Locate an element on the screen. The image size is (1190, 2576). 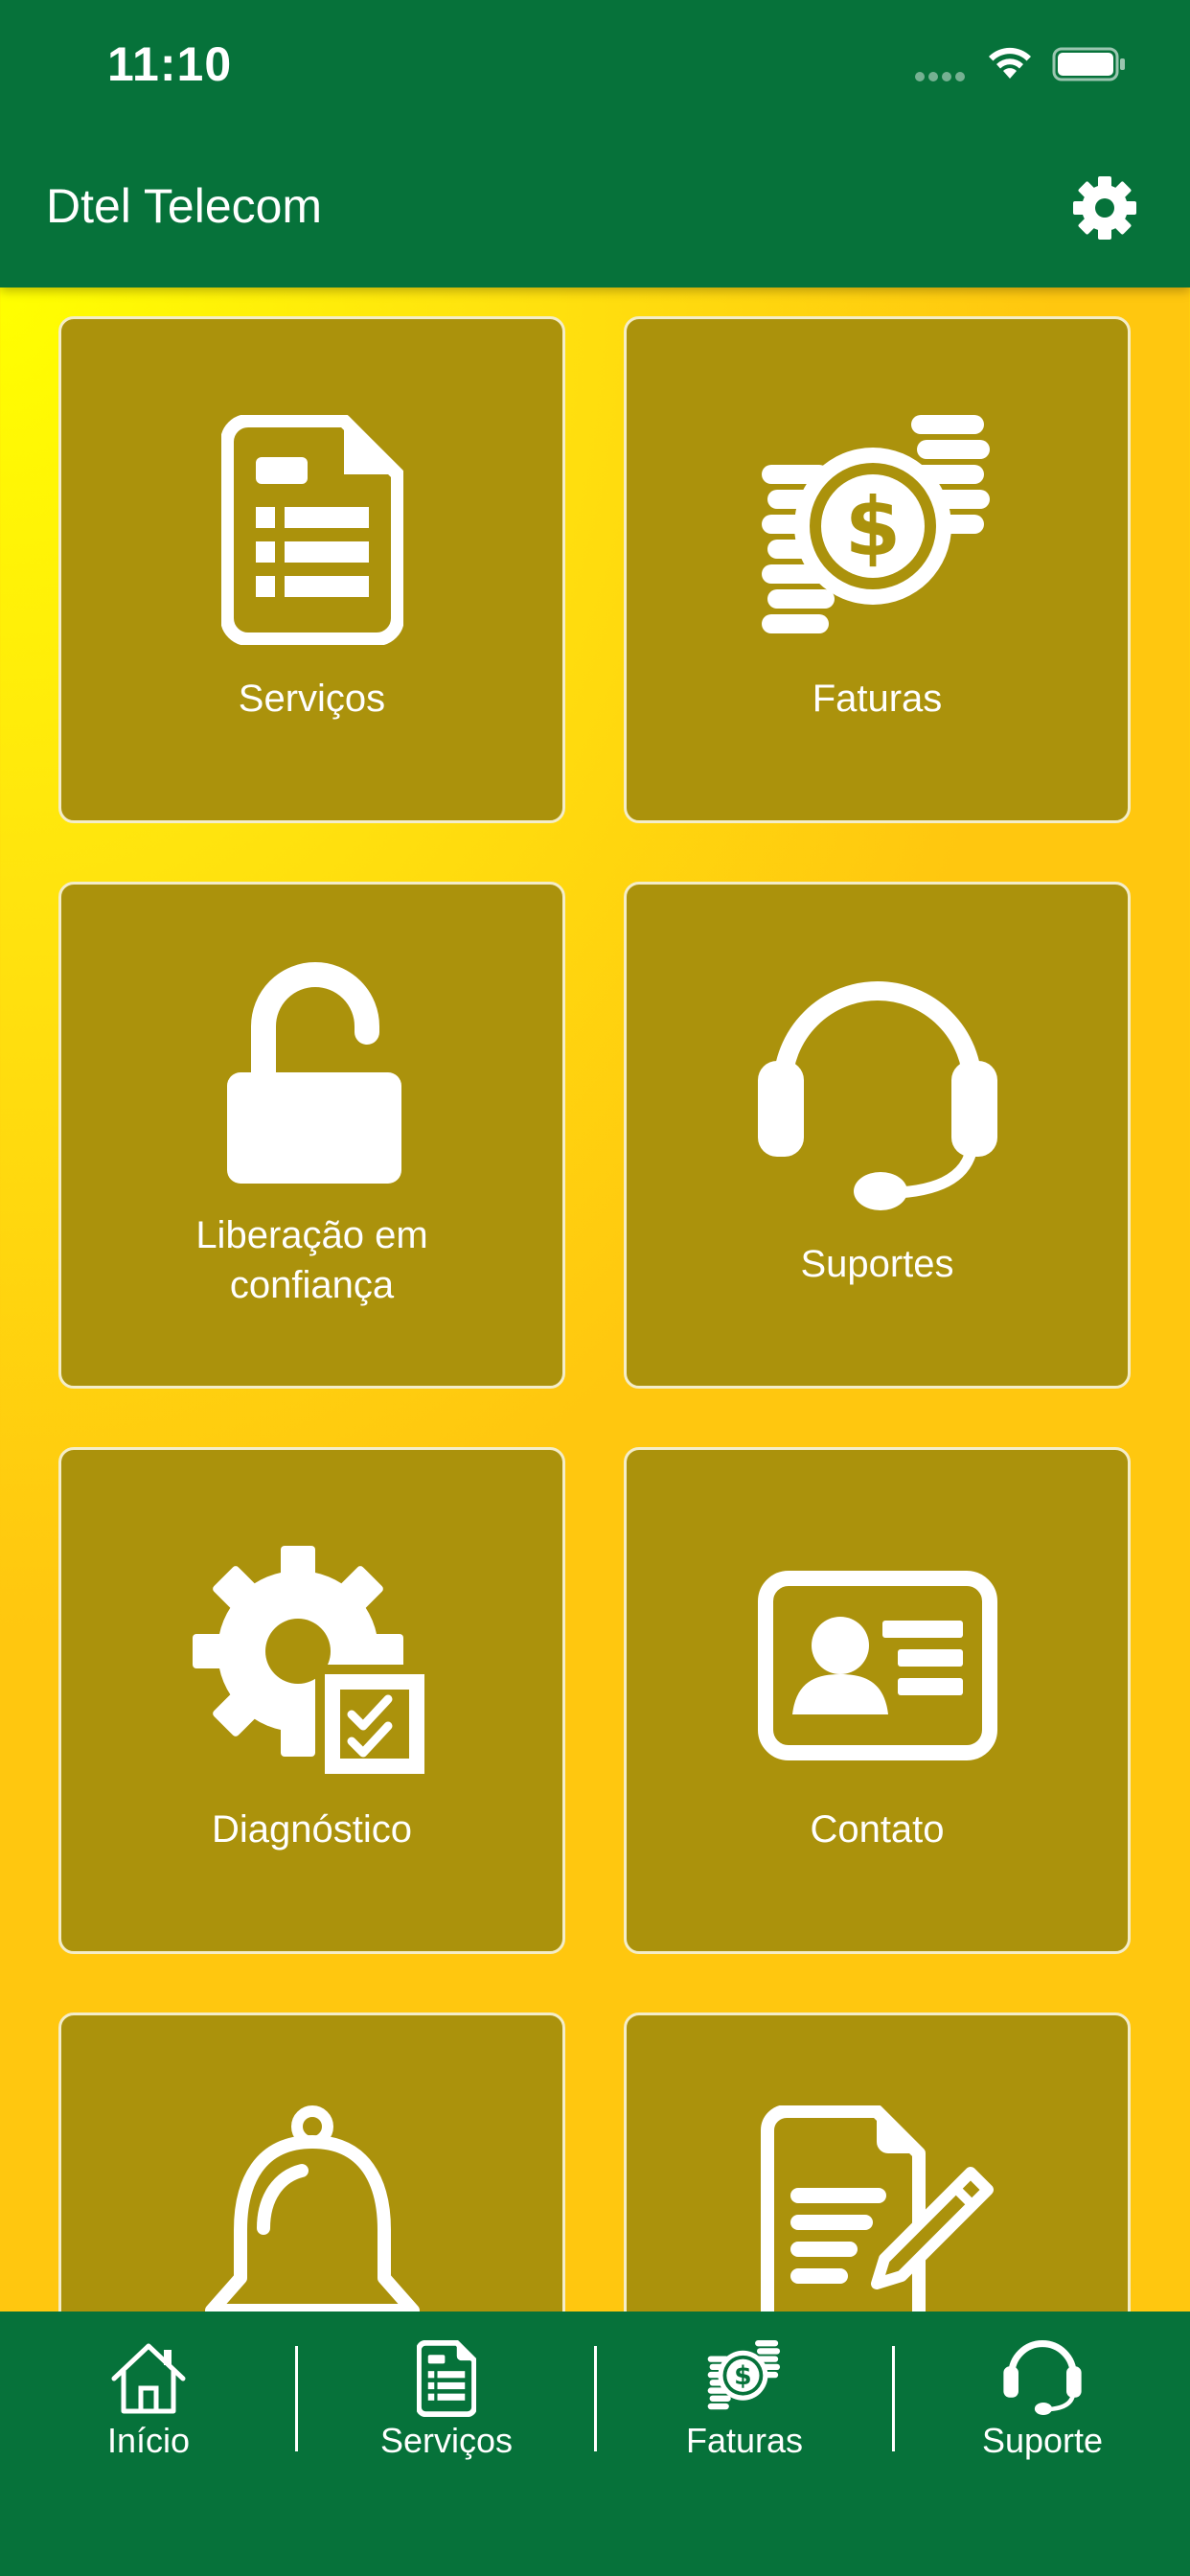
tile-diagnostico: Diagnóstico is located at coordinates (311, 1700).